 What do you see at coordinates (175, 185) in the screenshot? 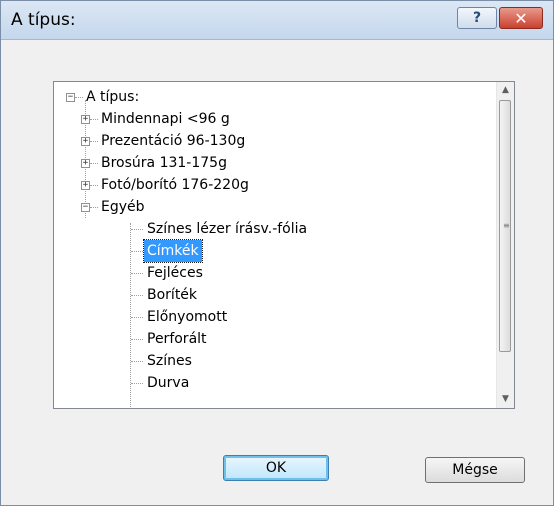
I see `tree-item-label: Fotó/borító 176-220g` at bounding box center [175, 185].